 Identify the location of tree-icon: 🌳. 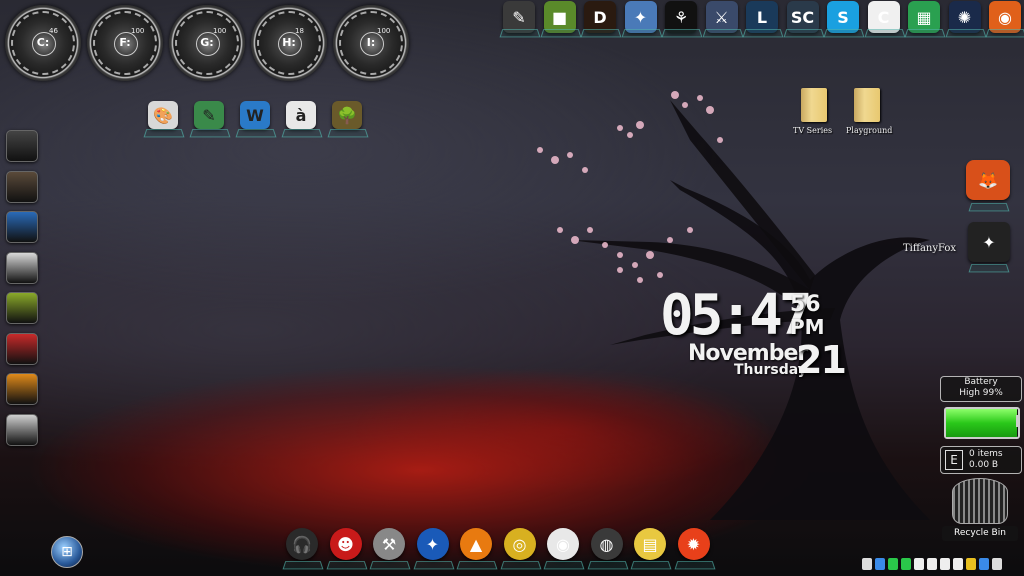
(347, 115).